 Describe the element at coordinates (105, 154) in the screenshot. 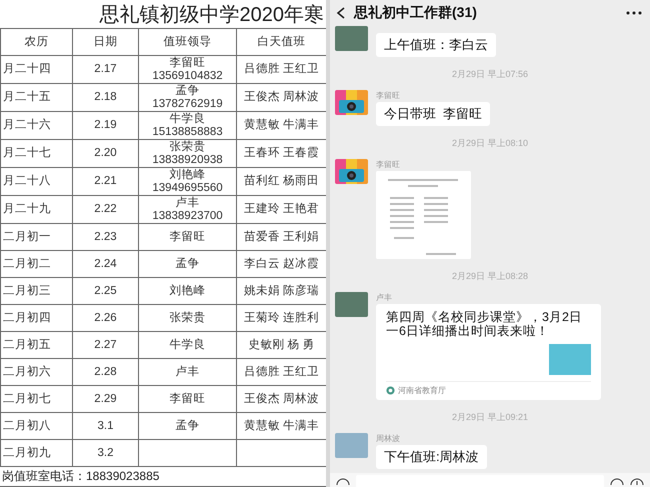

I see `table-cell: 2.20` at that location.